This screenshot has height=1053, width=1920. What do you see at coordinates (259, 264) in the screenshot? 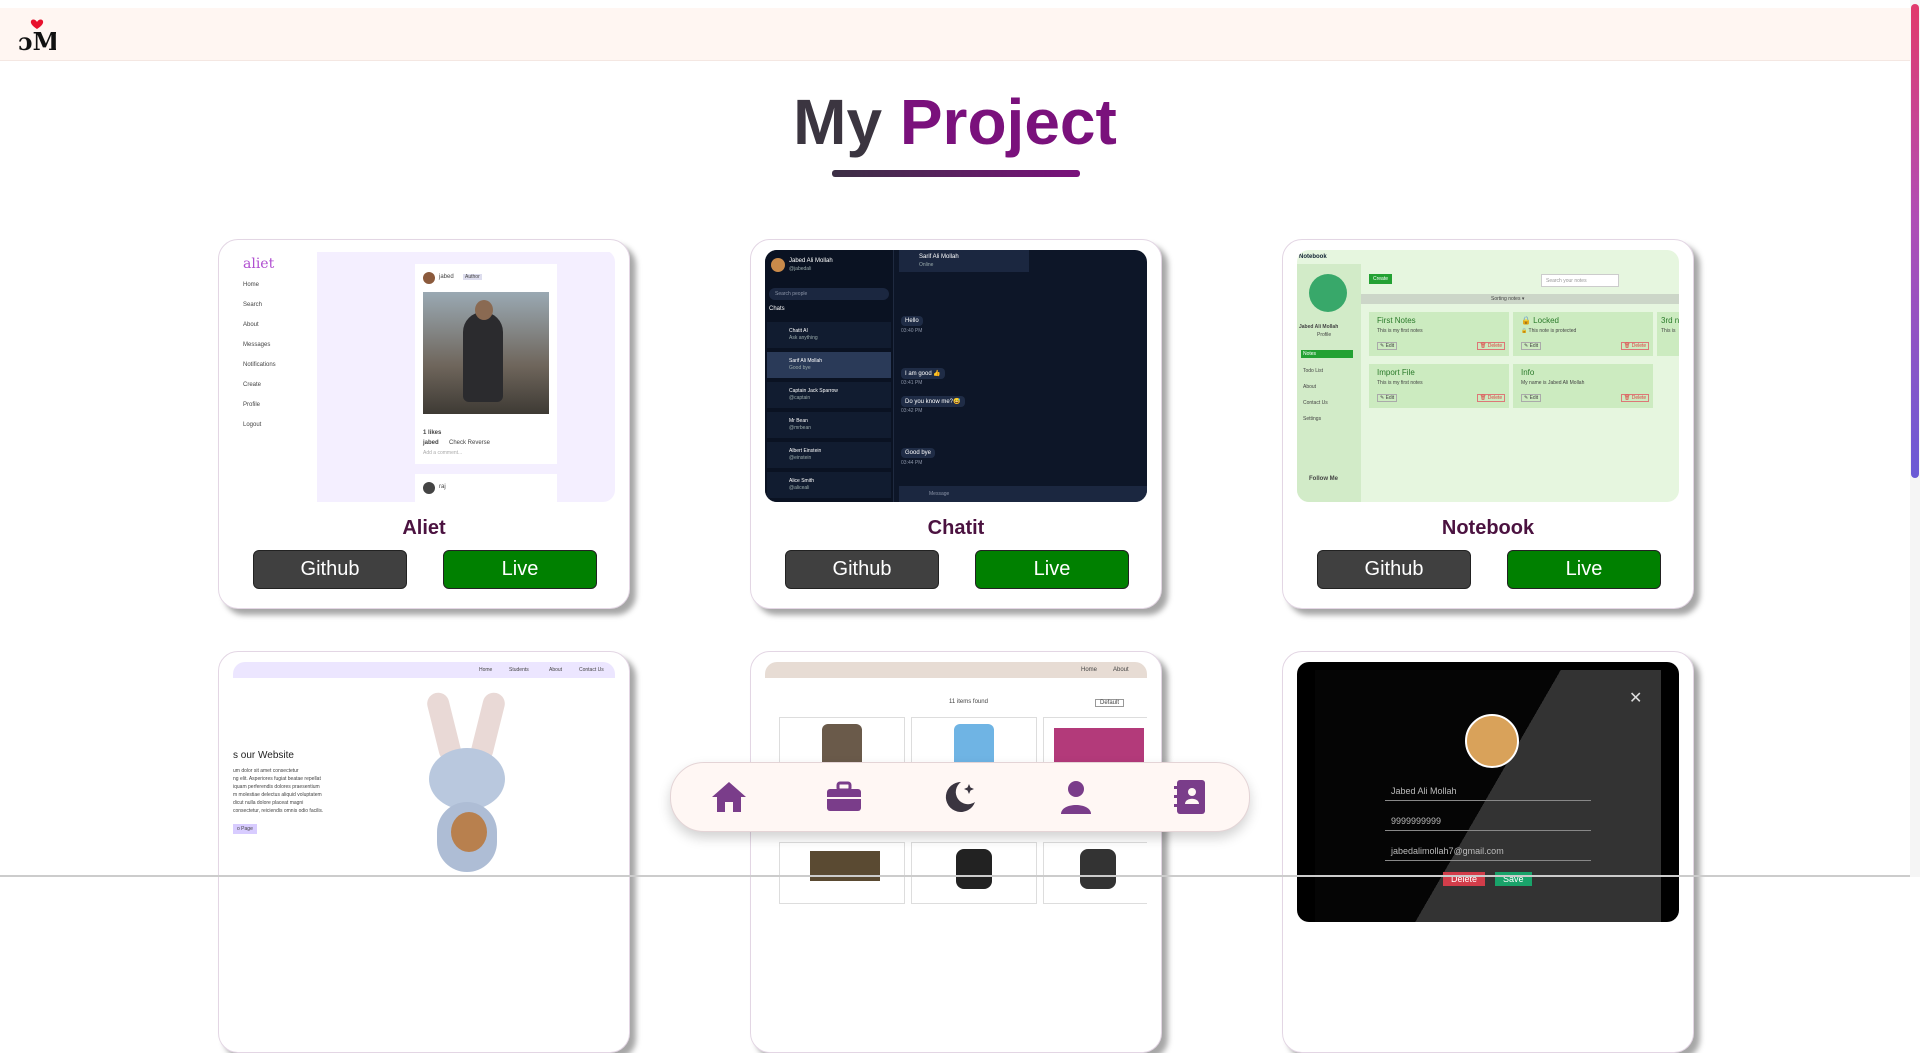
I see `preview-brand: aliet` at bounding box center [259, 264].